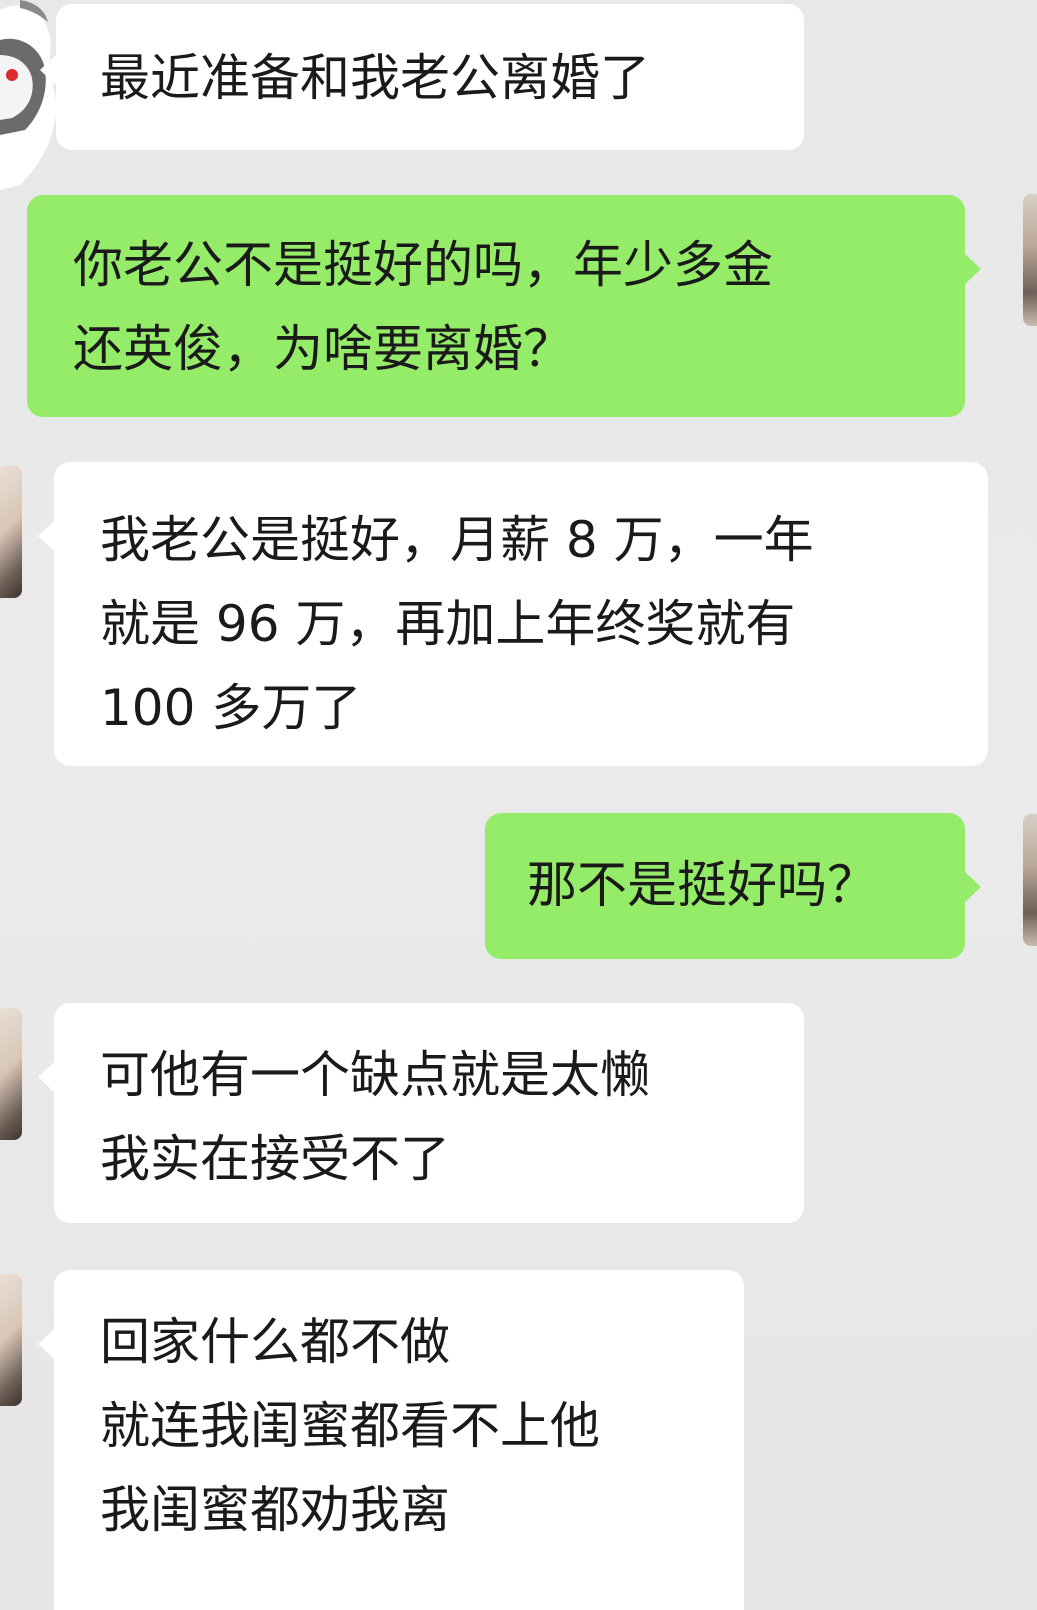  Describe the element at coordinates (375, 78) in the screenshot. I see `message-text: 最近准备和我老公离婚了` at that location.